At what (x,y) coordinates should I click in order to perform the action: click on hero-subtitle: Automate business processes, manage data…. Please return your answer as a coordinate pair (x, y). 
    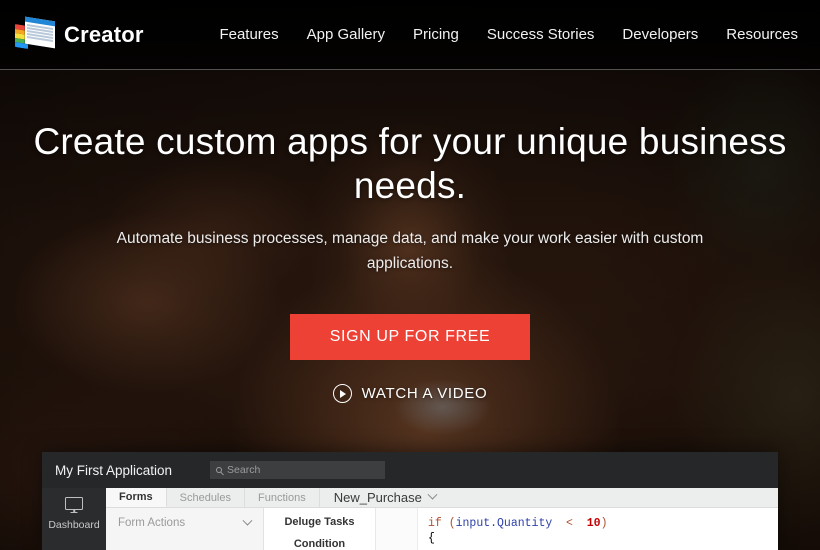
    Looking at the image, I should click on (410, 251).